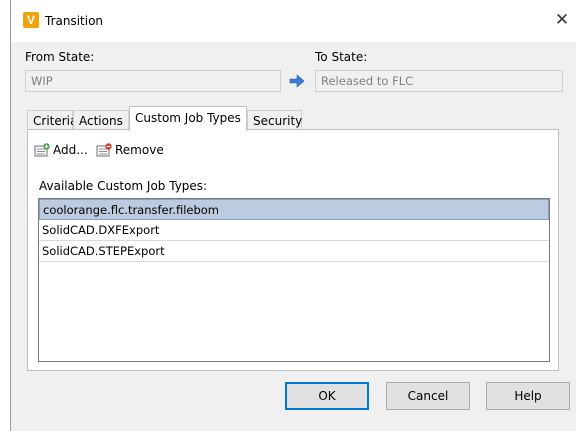 This screenshot has width=576, height=431. What do you see at coordinates (294, 209) in the screenshot?
I see `list-item: coolorange.flc.transfer.filebom` at bounding box center [294, 209].